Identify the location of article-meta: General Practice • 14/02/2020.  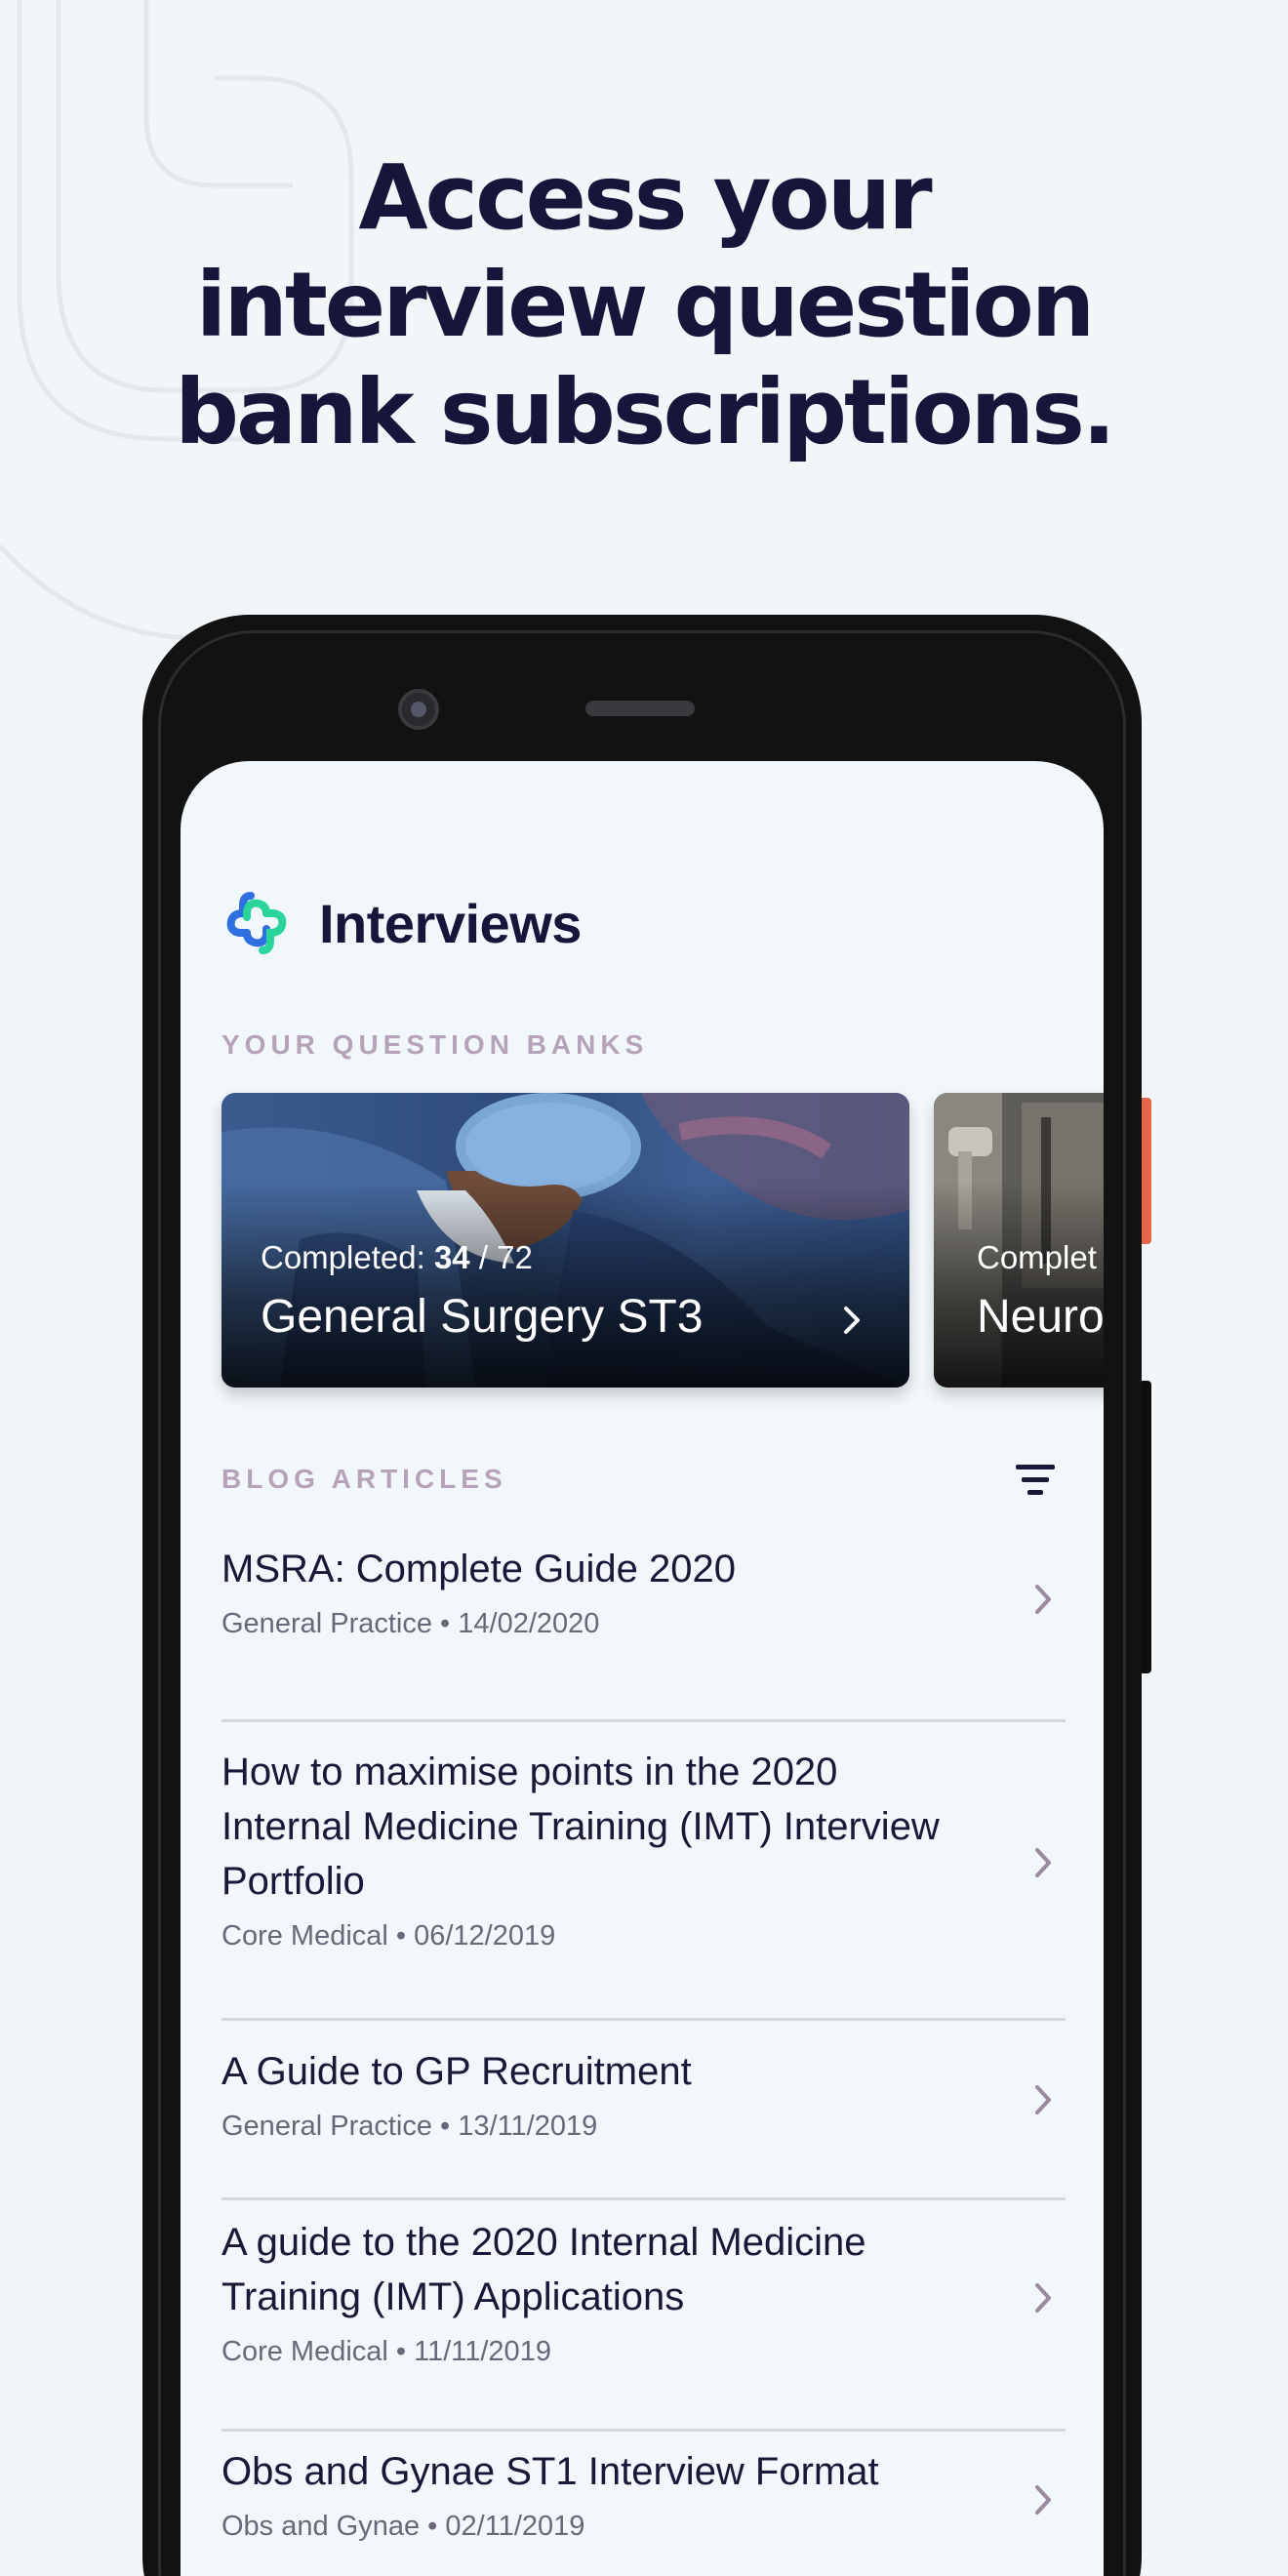
(410, 1623).